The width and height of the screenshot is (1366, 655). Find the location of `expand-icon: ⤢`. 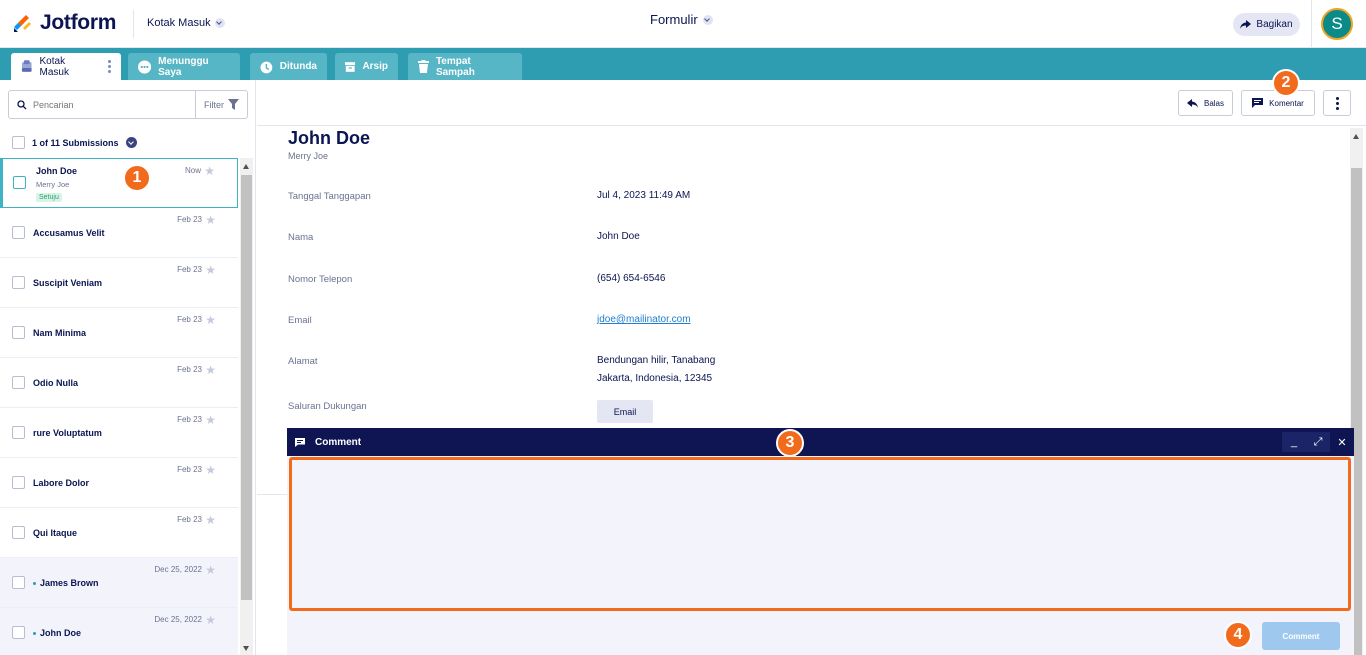

expand-icon: ⤢ is located at coordinates (1318, 442).